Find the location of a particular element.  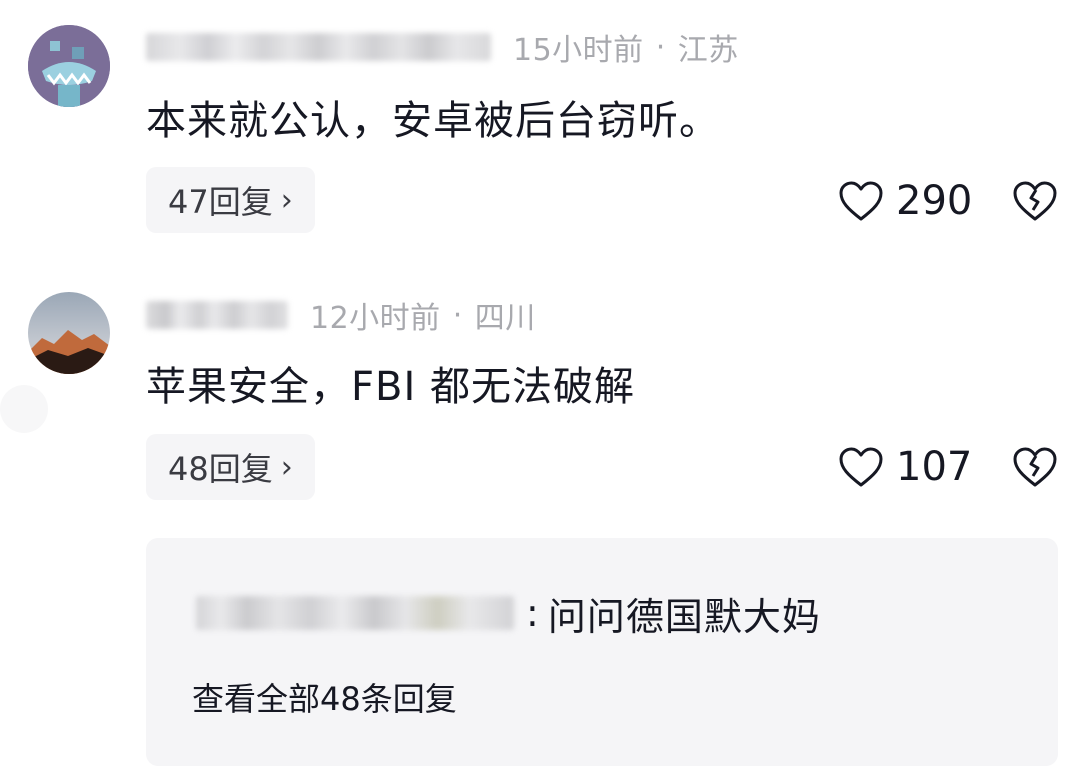

reply-author-blurred is located at coordinates (355, 613).